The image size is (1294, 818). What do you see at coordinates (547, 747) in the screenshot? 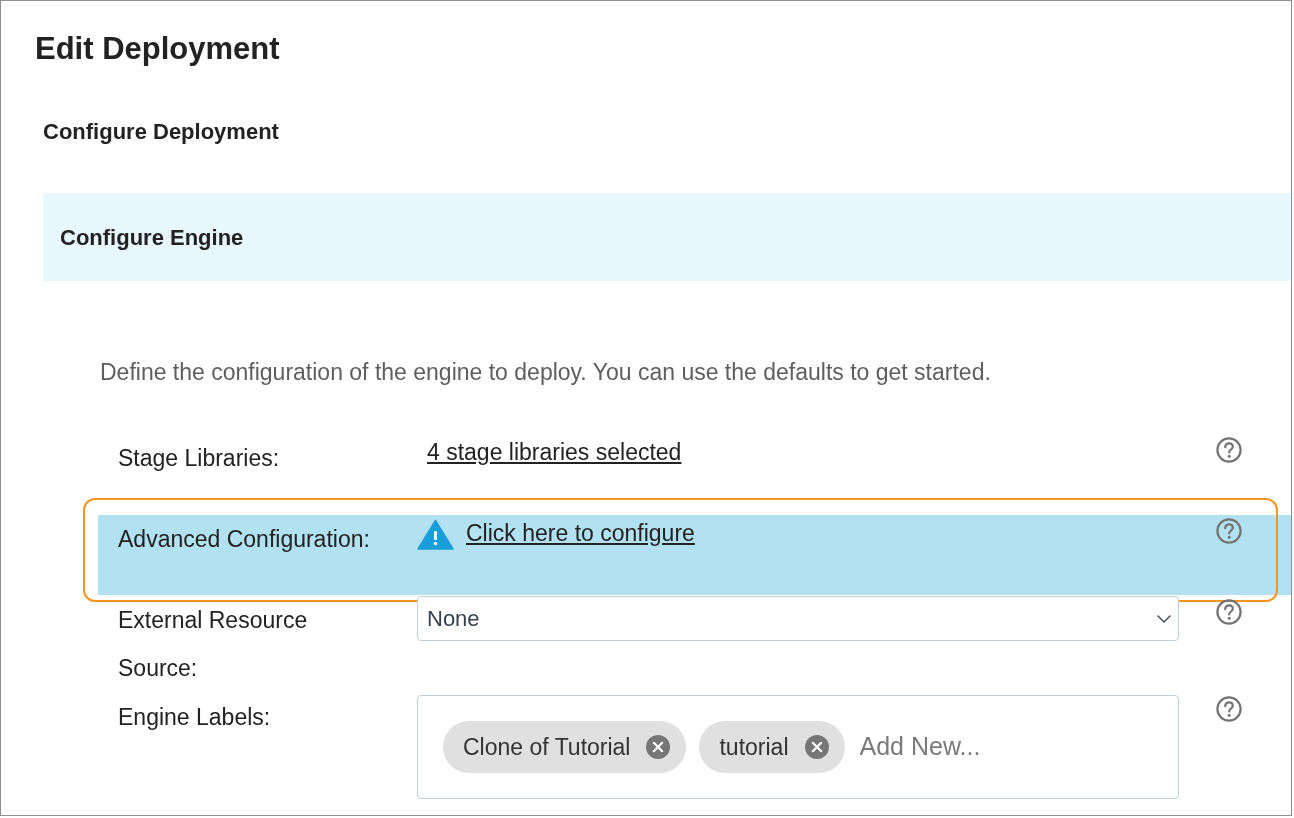
I see `tag-text: Clone of Tutorial` at bounding box center [547, 747].